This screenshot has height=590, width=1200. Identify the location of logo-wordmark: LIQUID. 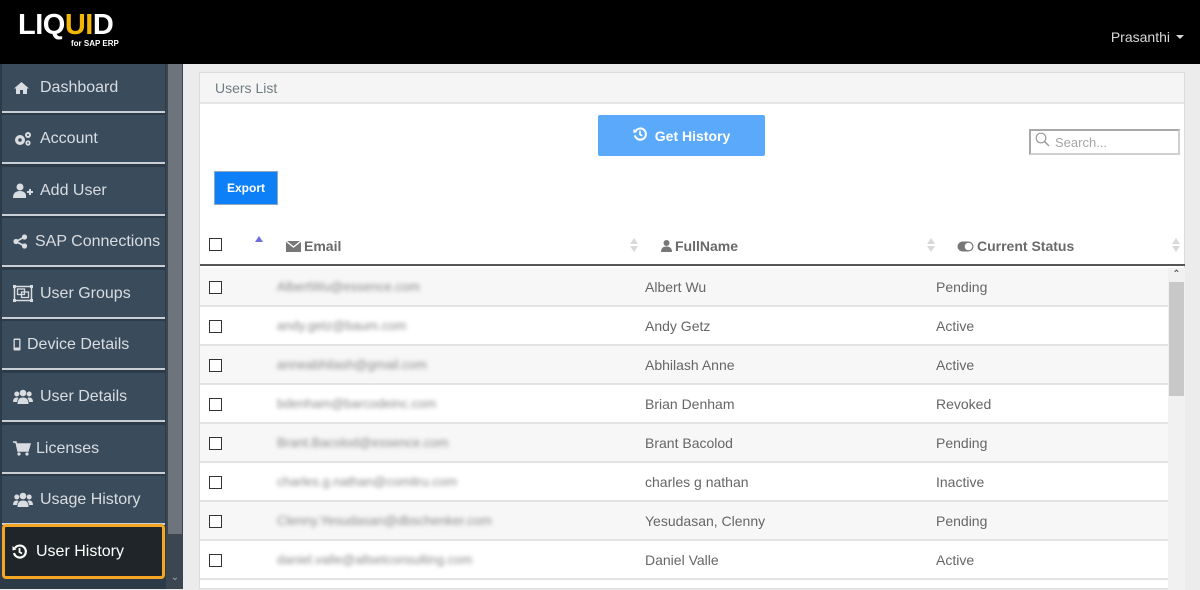
(66, 25).